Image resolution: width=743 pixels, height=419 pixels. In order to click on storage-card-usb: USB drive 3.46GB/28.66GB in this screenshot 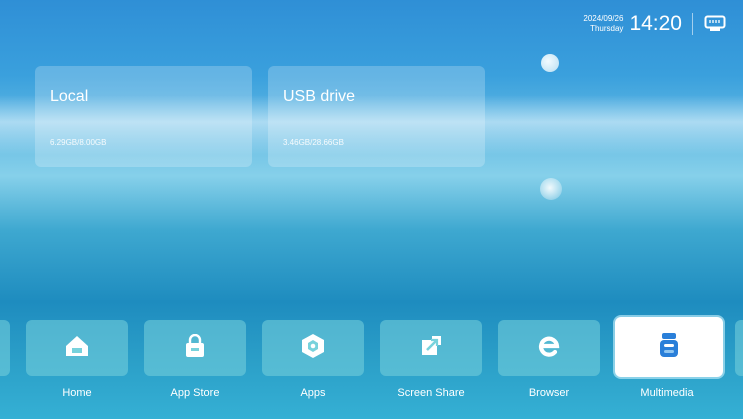, I will do `click(376, 116)`.